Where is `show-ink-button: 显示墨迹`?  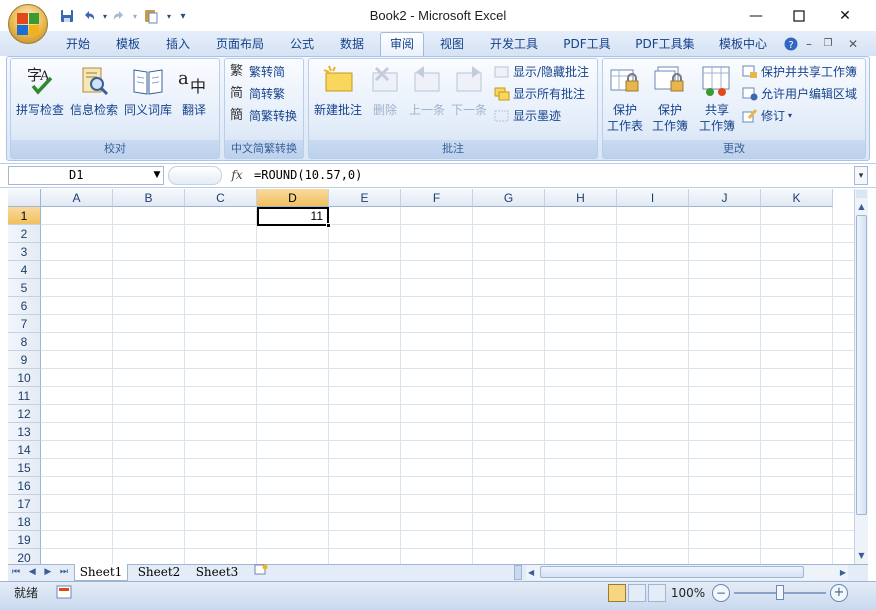
show-ink-button: 显示墨迹 is located at coordinates (527, 116).